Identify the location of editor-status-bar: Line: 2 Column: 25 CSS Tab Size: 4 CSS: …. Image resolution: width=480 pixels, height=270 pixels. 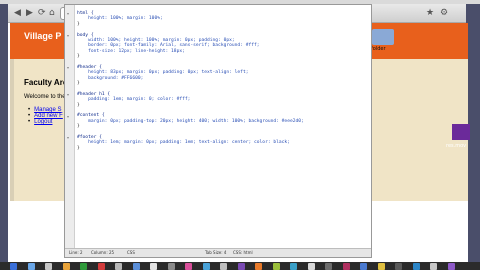
(218, 252).